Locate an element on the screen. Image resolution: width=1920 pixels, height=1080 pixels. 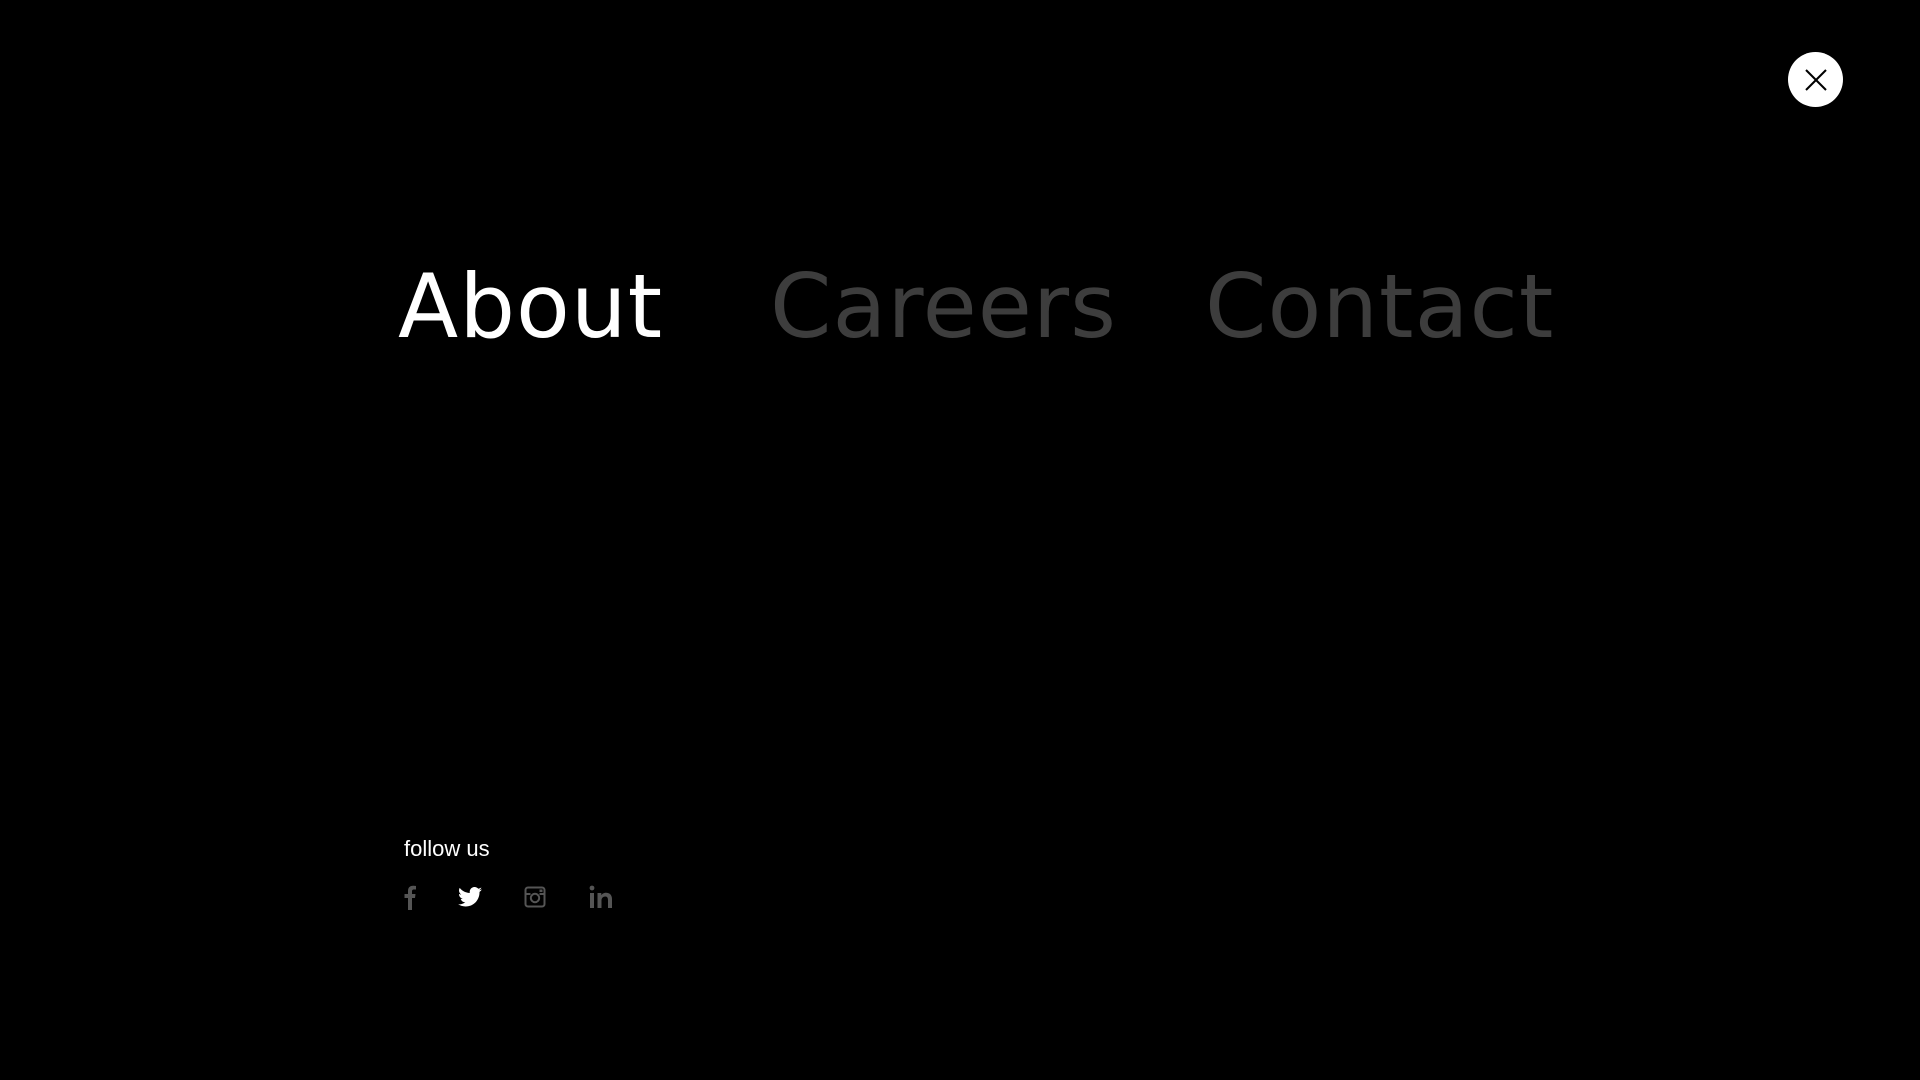
follow-section: follow us is located at coordinates (508, 871).